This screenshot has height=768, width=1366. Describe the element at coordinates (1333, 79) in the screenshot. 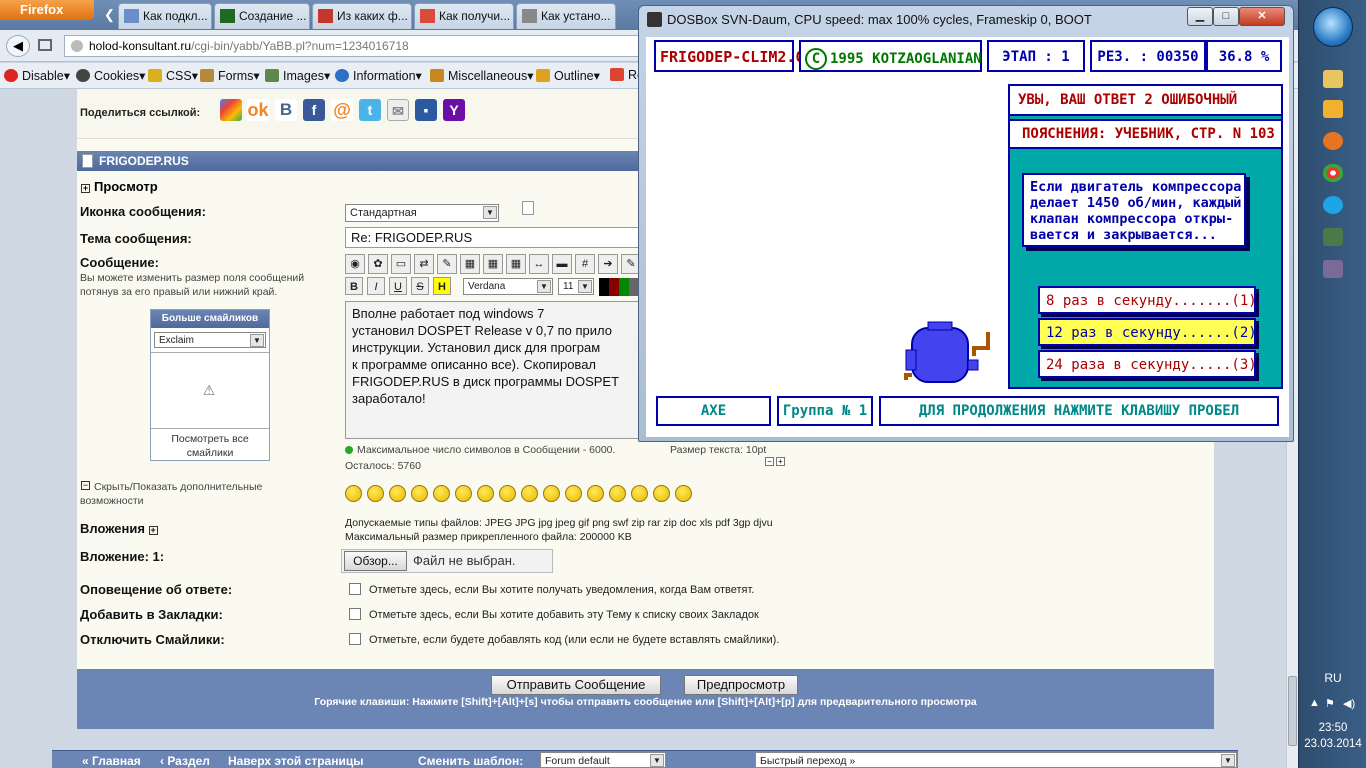

I see `explorer-icon` at that location.